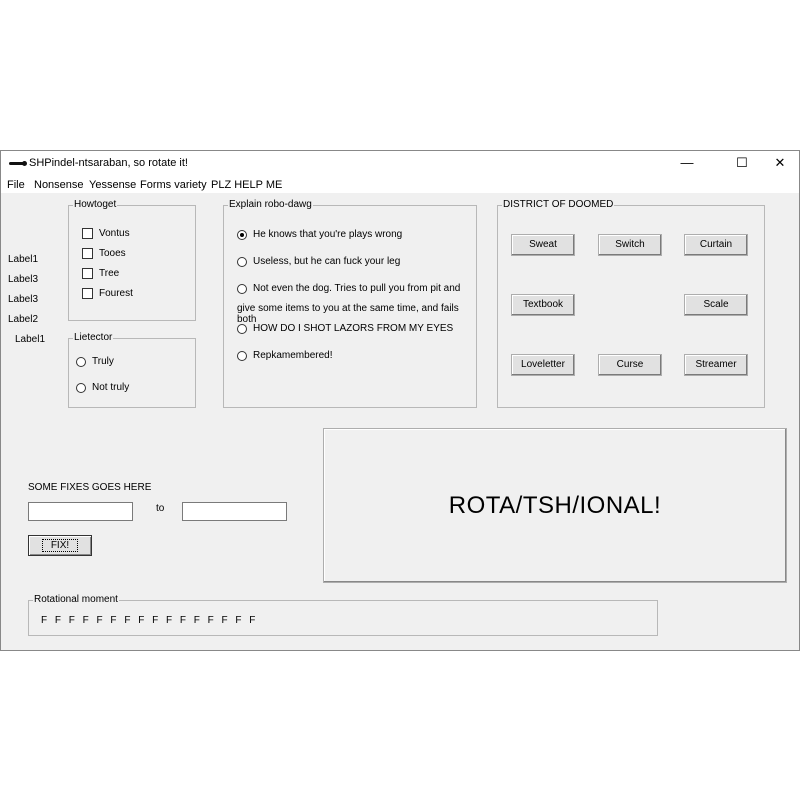  I want to click on radio-label: HOW DO I SHOT LAZORS FROM MY EYES, so click(353, 328).